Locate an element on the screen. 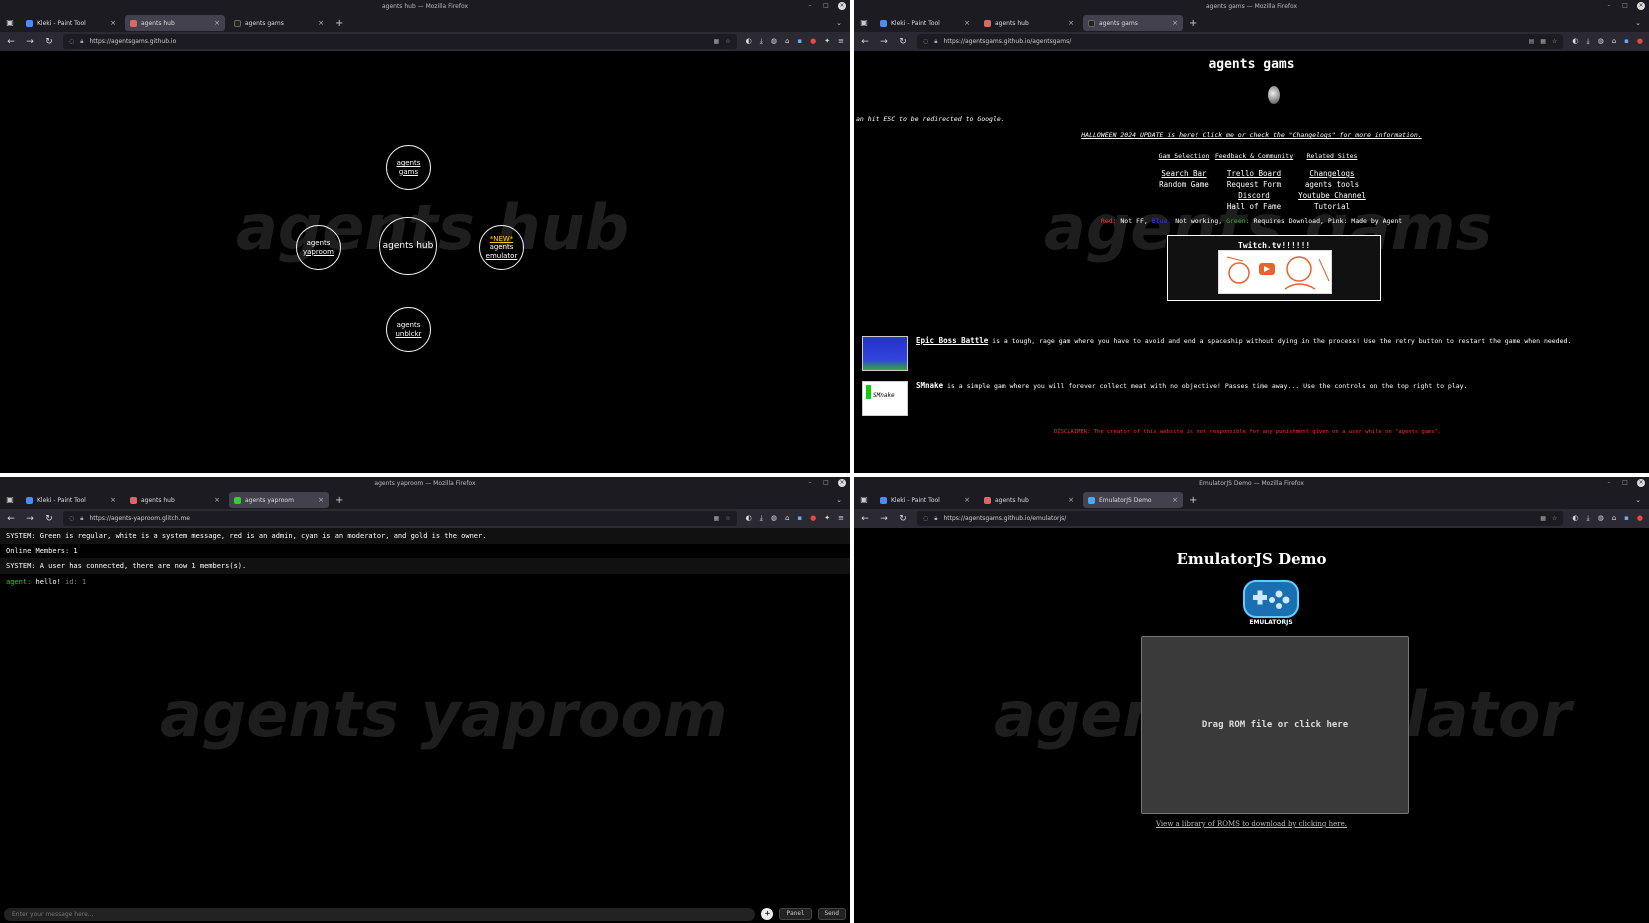  agents-tools-link: agents tools is located at coordinates (1332, 184).